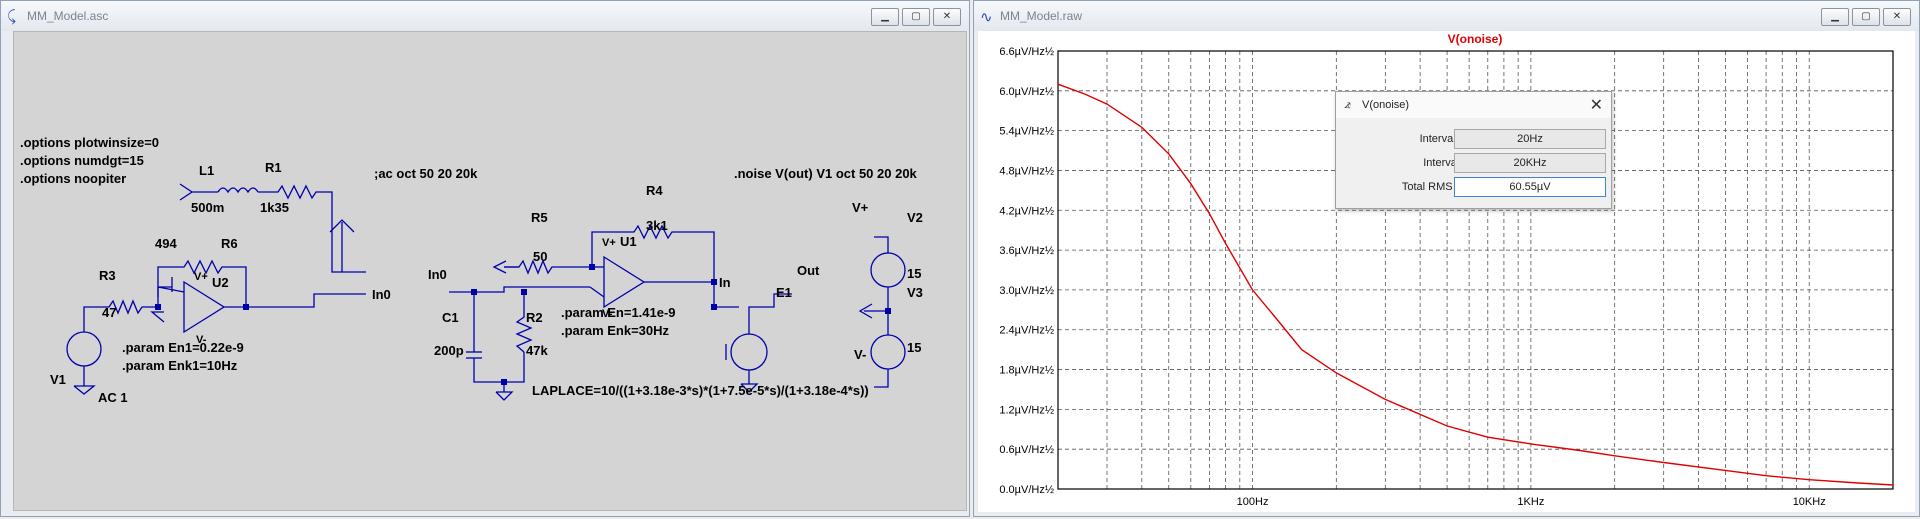 Image resolution: width=1920 pixels, height=519 pixels. I want to click on label-R4-value: 3k1, so click(657, 225).